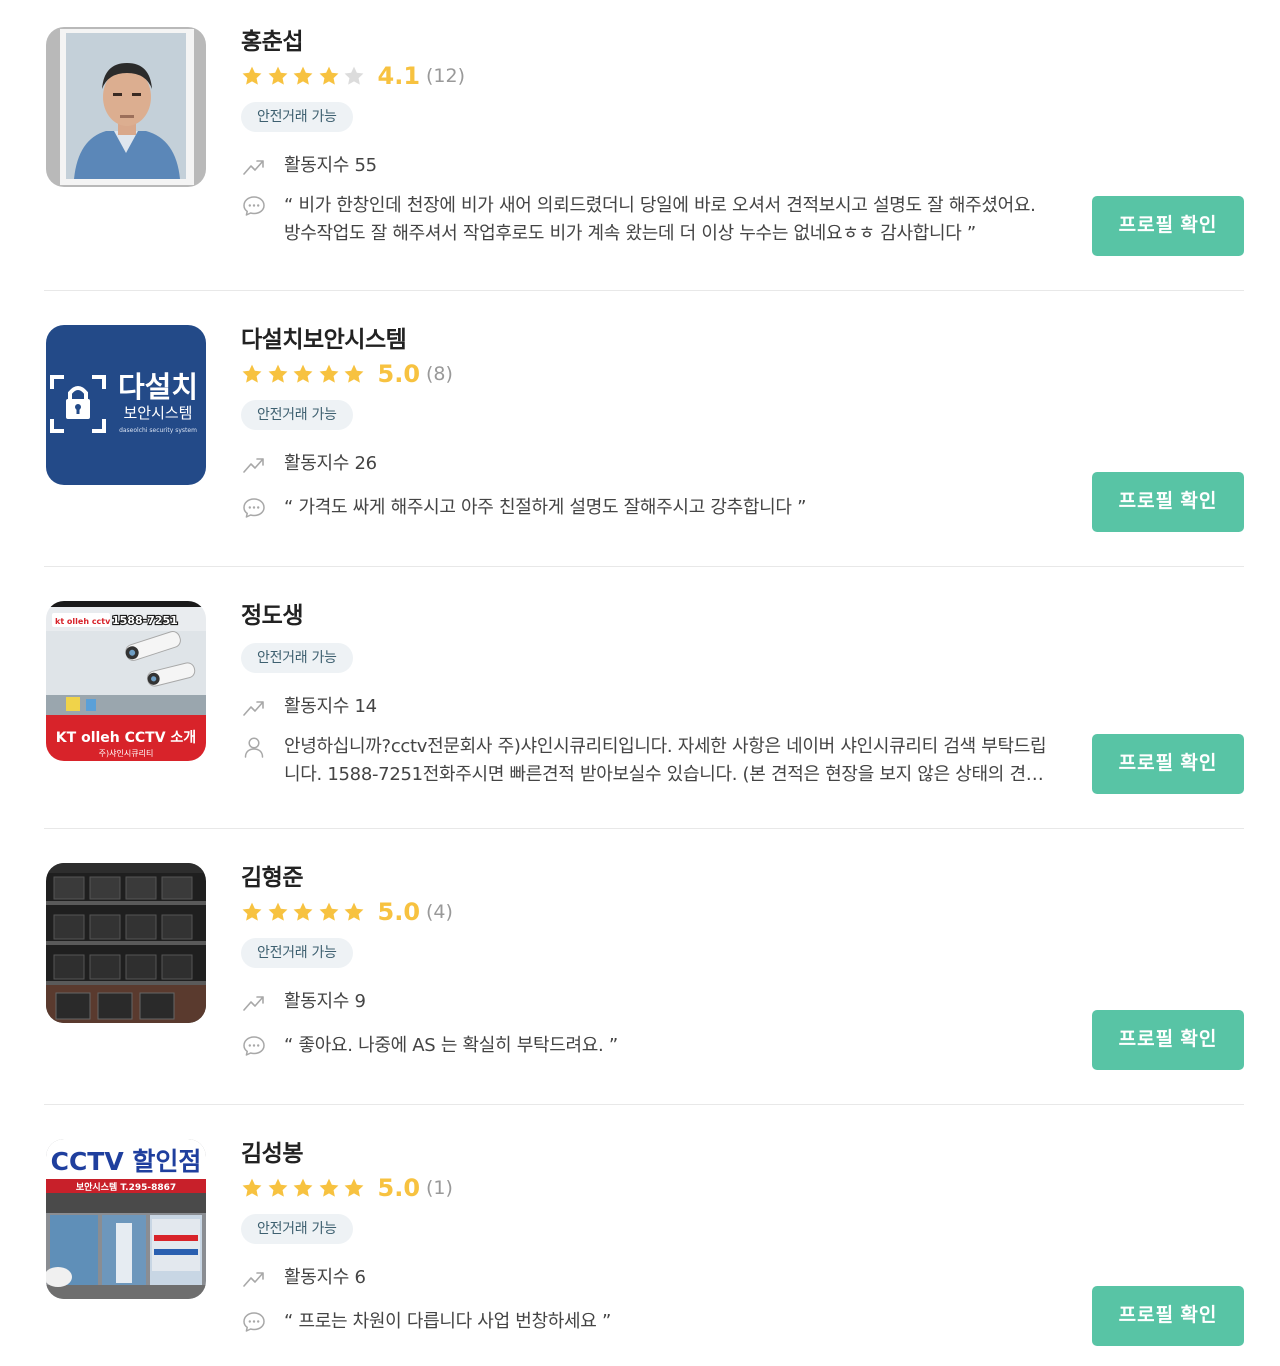 The width and height of the screenshot is (1280, 1366). Describe the element at coordinates (126, 1219) in the screenshot. I see `provider-photo: CCTV 할인점 보안시스템 T.295-8867` at that location.